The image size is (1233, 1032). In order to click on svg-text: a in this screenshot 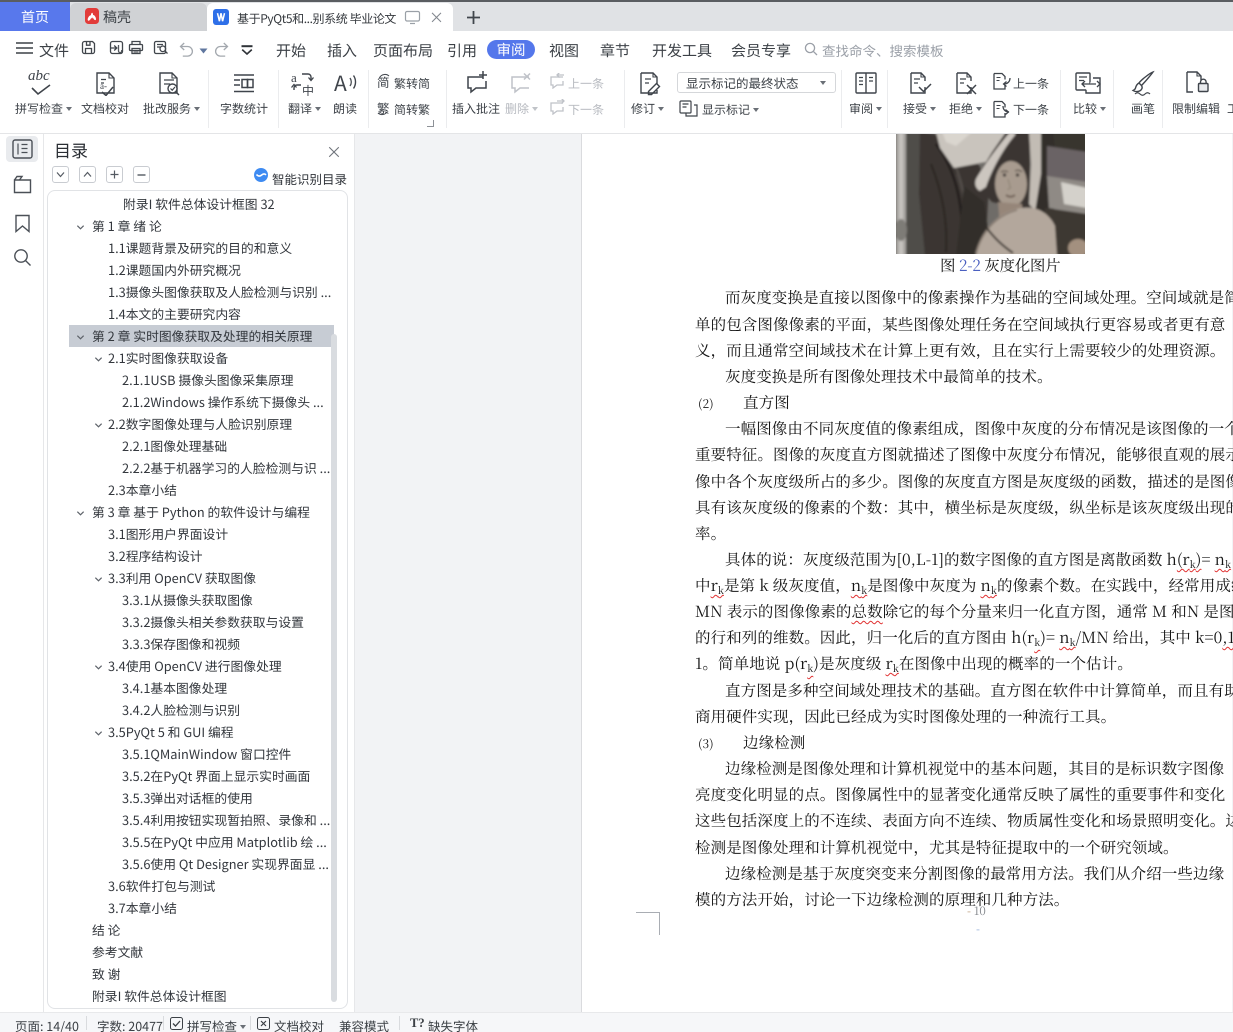, I will do `click(294, 77)`.